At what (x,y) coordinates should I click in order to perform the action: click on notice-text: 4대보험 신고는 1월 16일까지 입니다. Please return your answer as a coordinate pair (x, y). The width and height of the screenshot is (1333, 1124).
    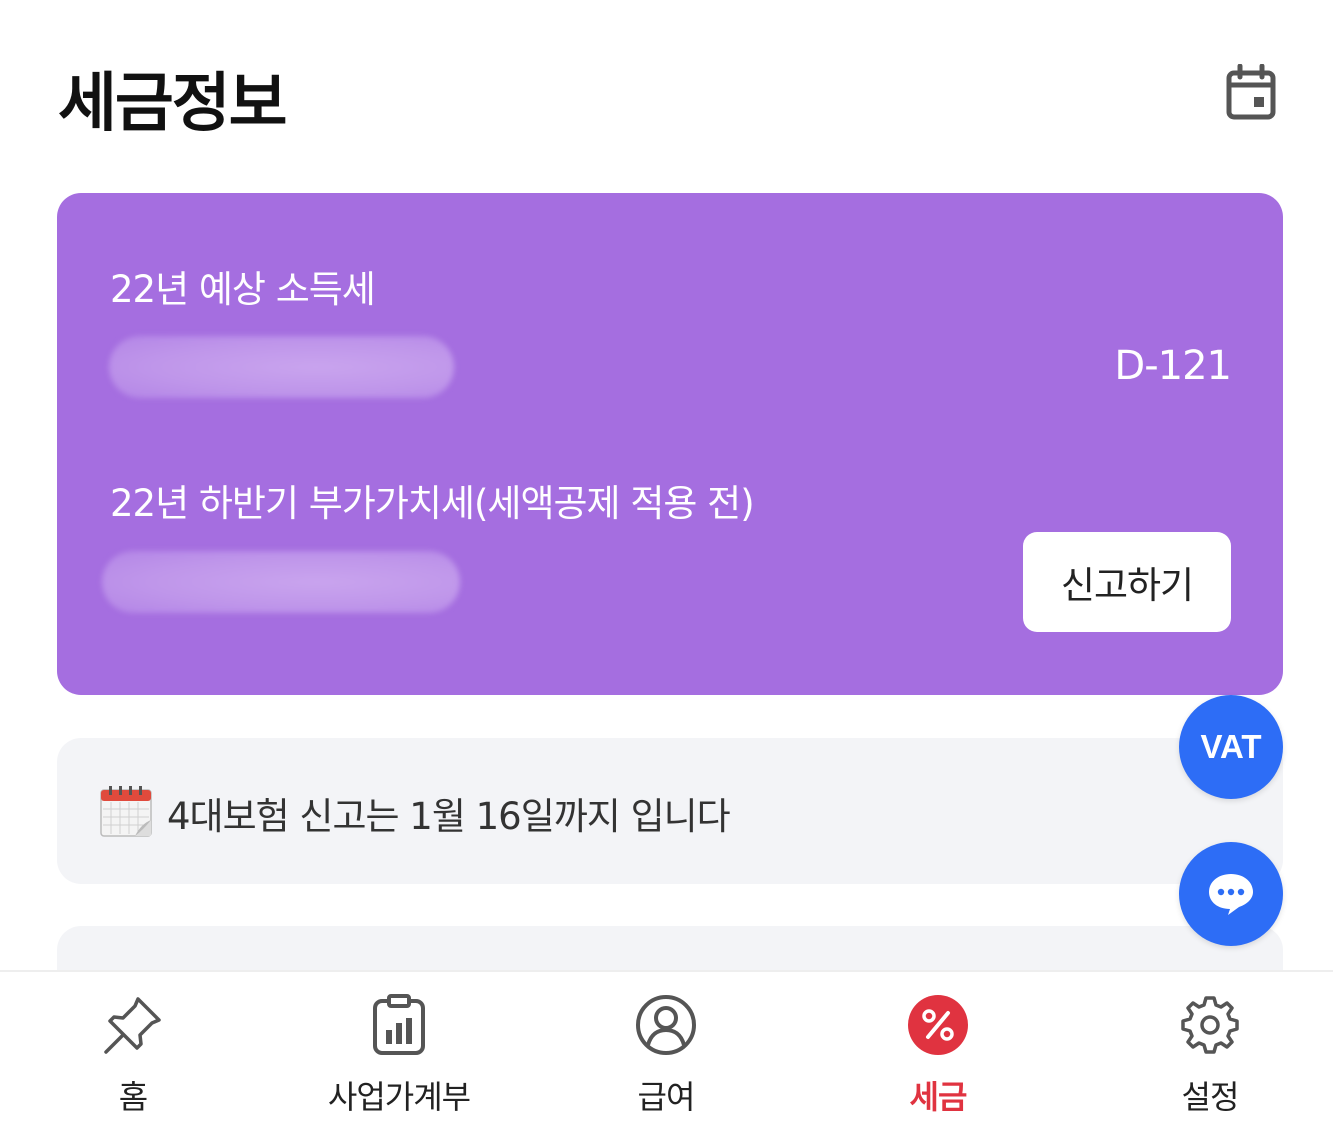
    Looking at the image, I should click on (449, 816).